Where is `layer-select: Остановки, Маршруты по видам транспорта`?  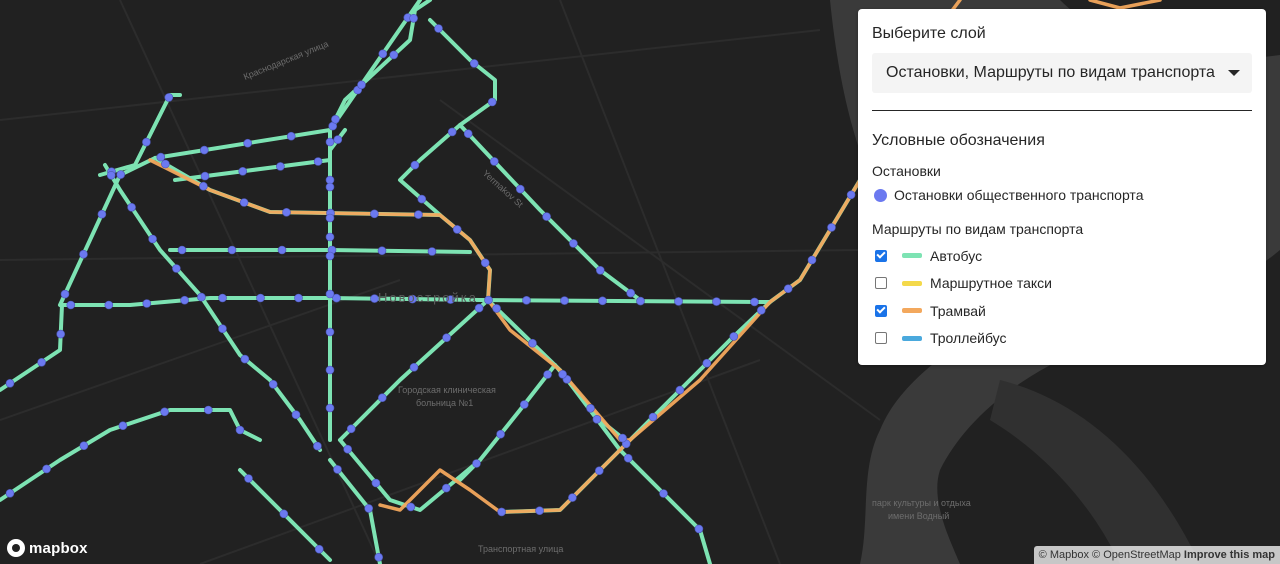 layer-select: Остановки, Маршруты по видам транспорта is located at coordinates (1062, 73).